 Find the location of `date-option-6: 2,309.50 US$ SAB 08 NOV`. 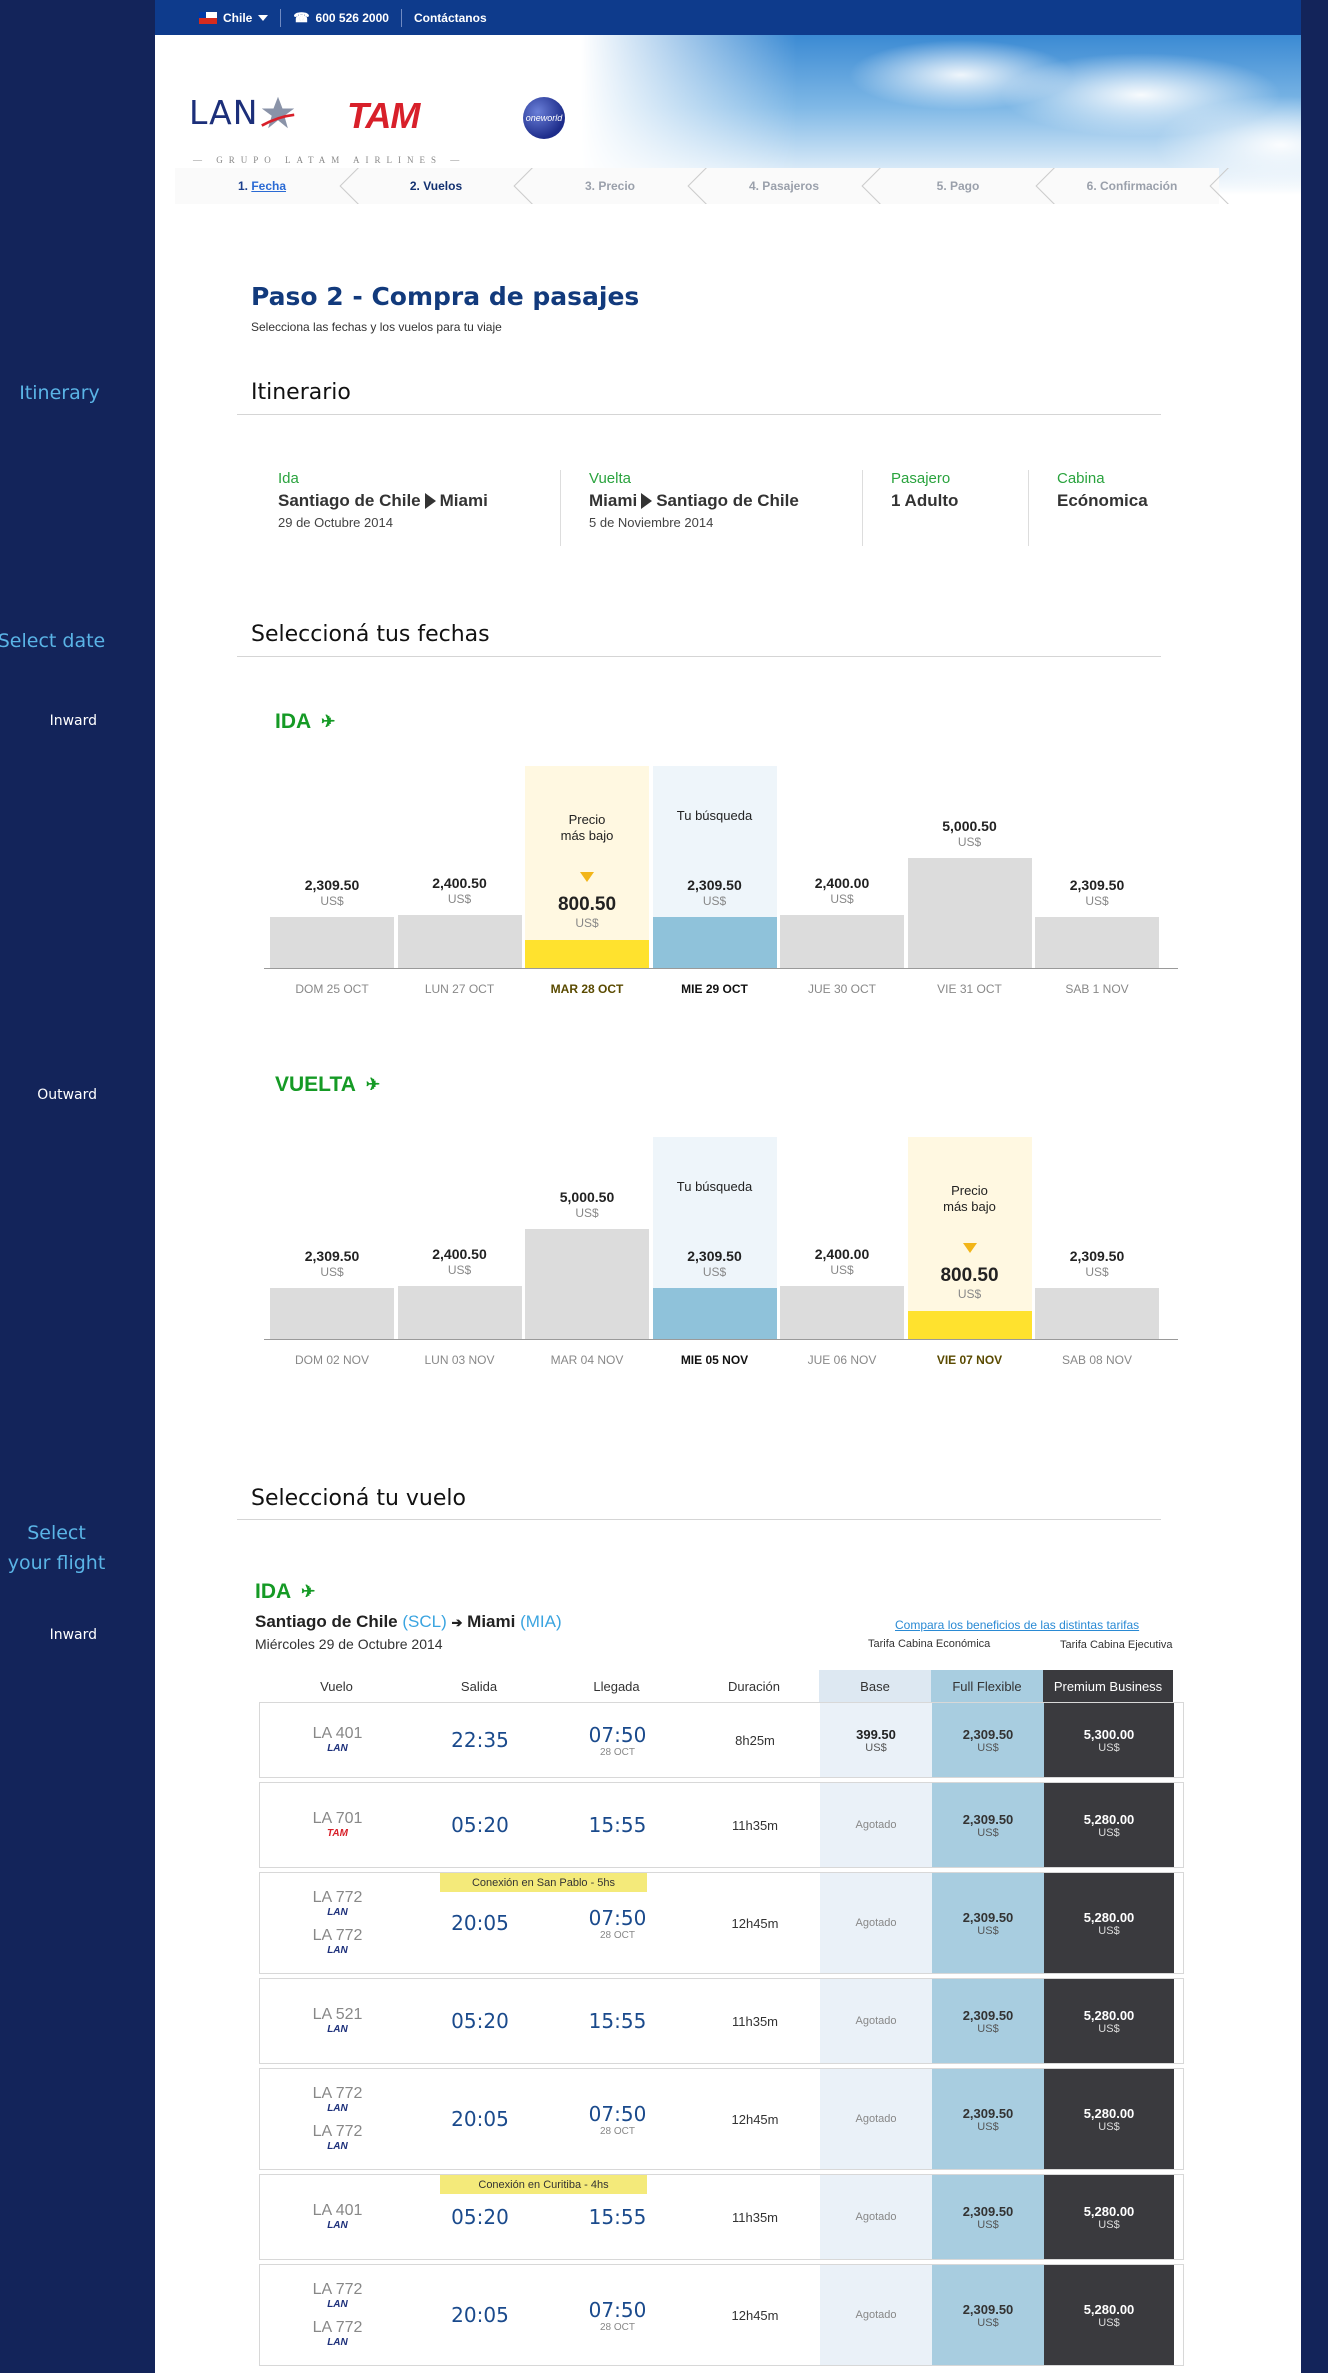

date-option-6: 2,309.50 US$ SAB 08 NOV is located at coordinates (1097, 1252).